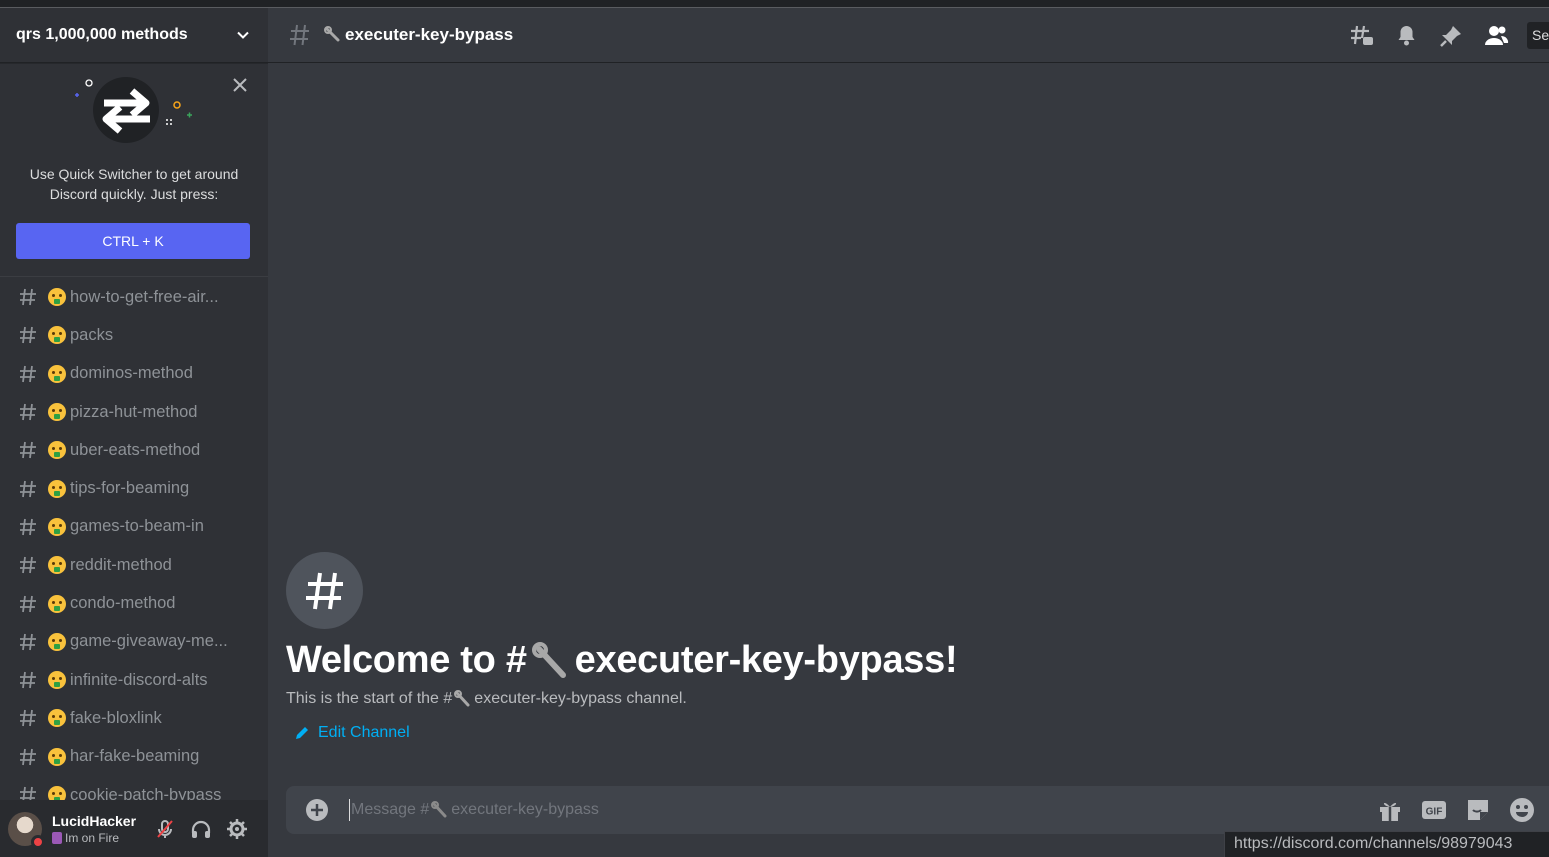 The height and width of the screenshot is (857, 1549). Describe the element at coordinates (134, 374) in the screenshot. I see `channel-item: dominos-method` at that location.